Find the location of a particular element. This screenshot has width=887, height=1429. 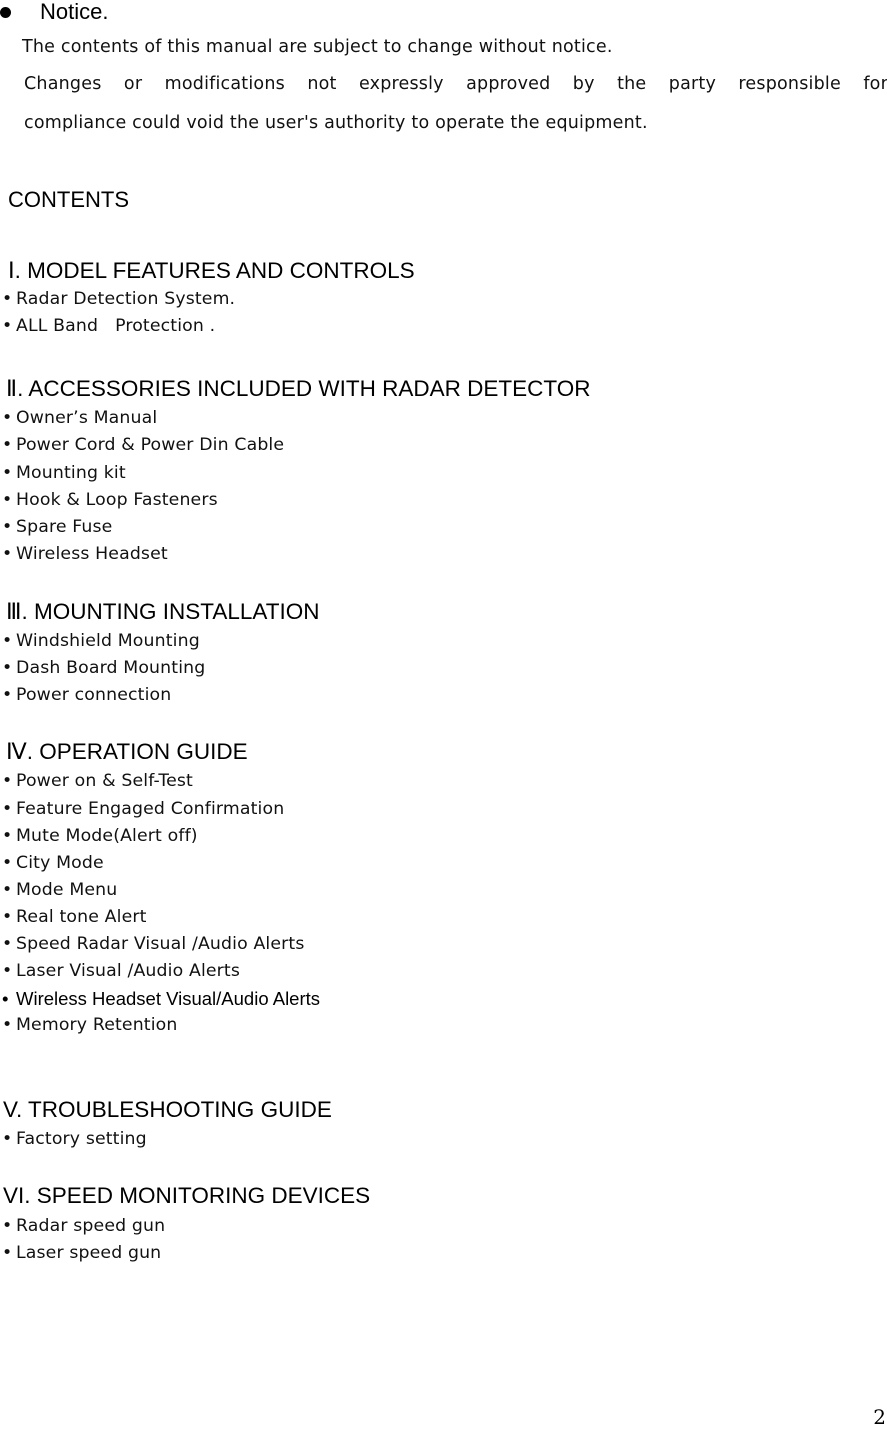

toc-item: • ALL Band Protection . is located at coordinates (108, 326).